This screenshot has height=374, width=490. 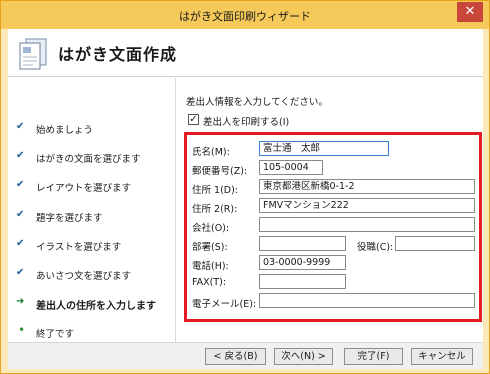 I want to click on phone-label: 電話(H):, so click(x=210, y=266).